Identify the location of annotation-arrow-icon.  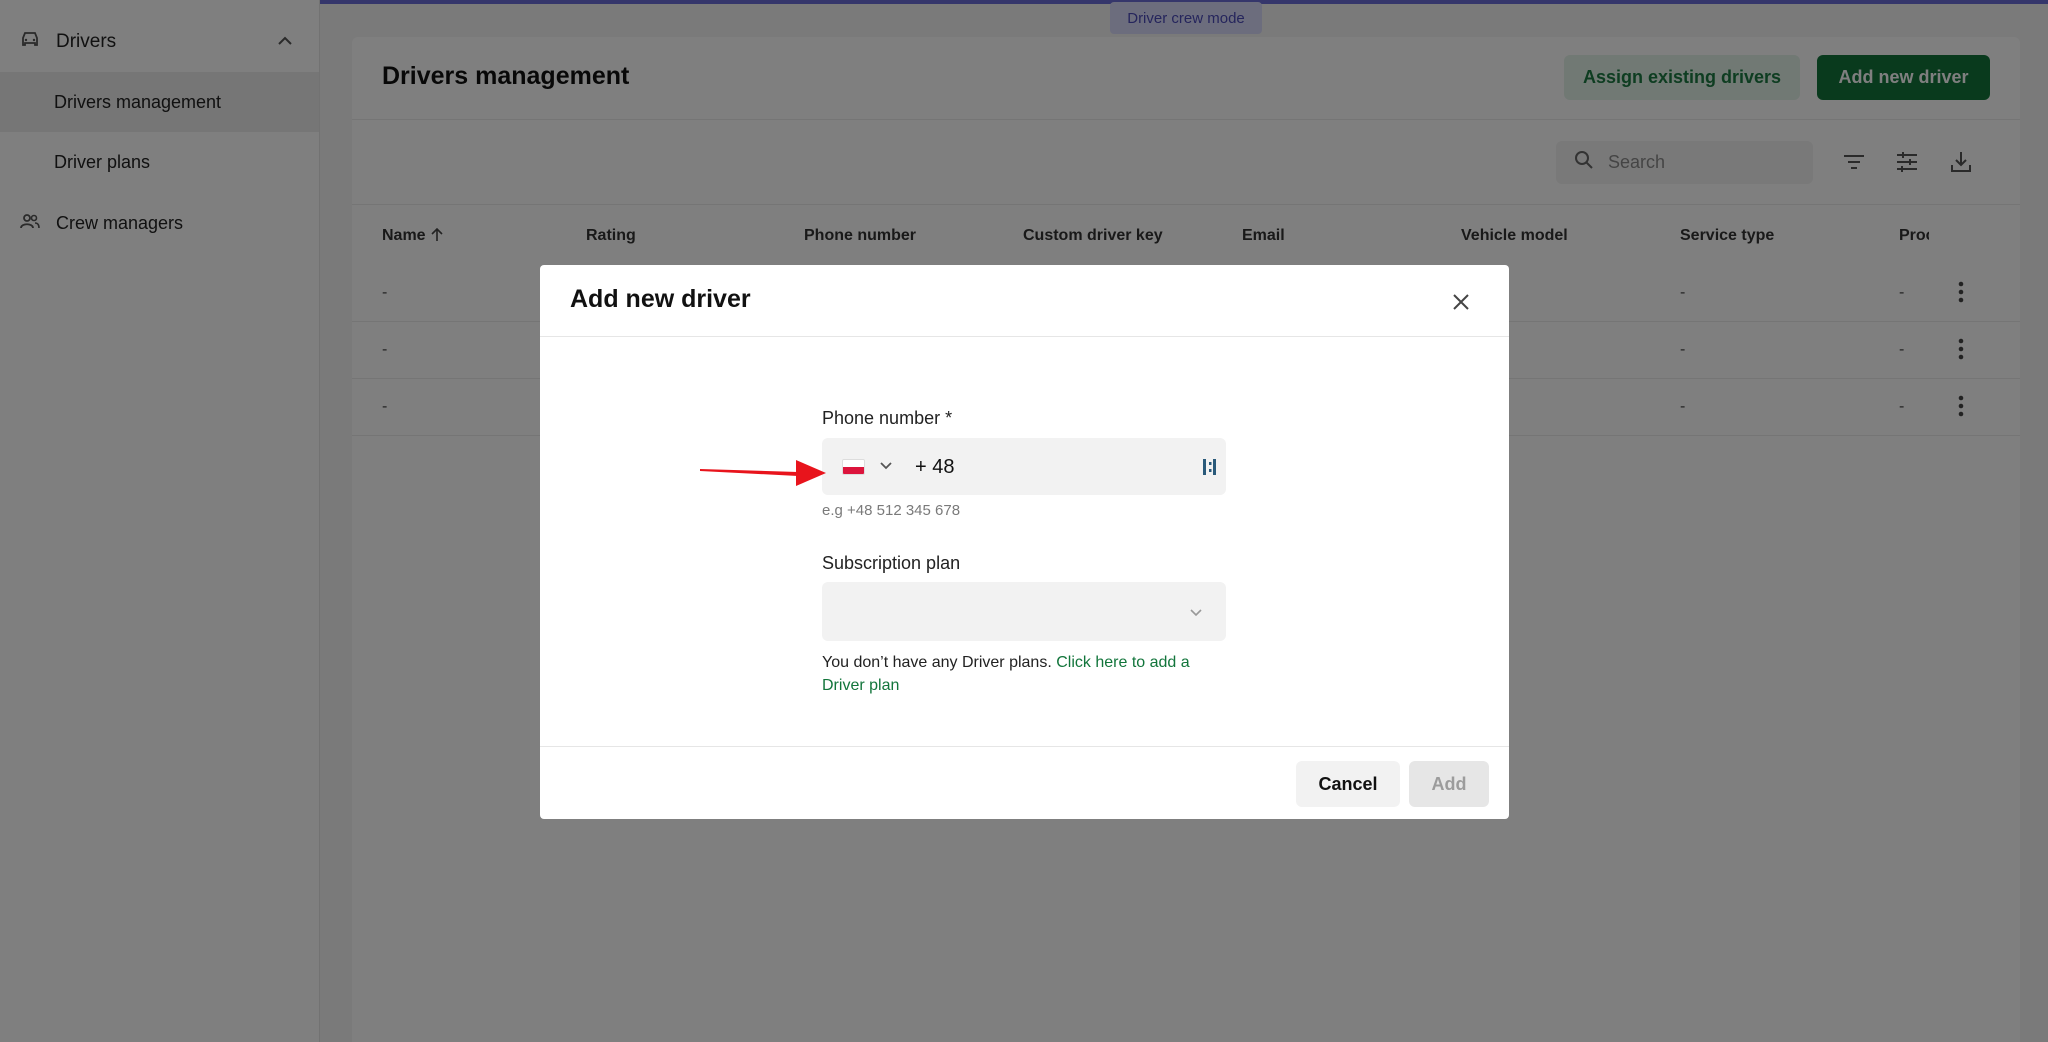
(763, 473).